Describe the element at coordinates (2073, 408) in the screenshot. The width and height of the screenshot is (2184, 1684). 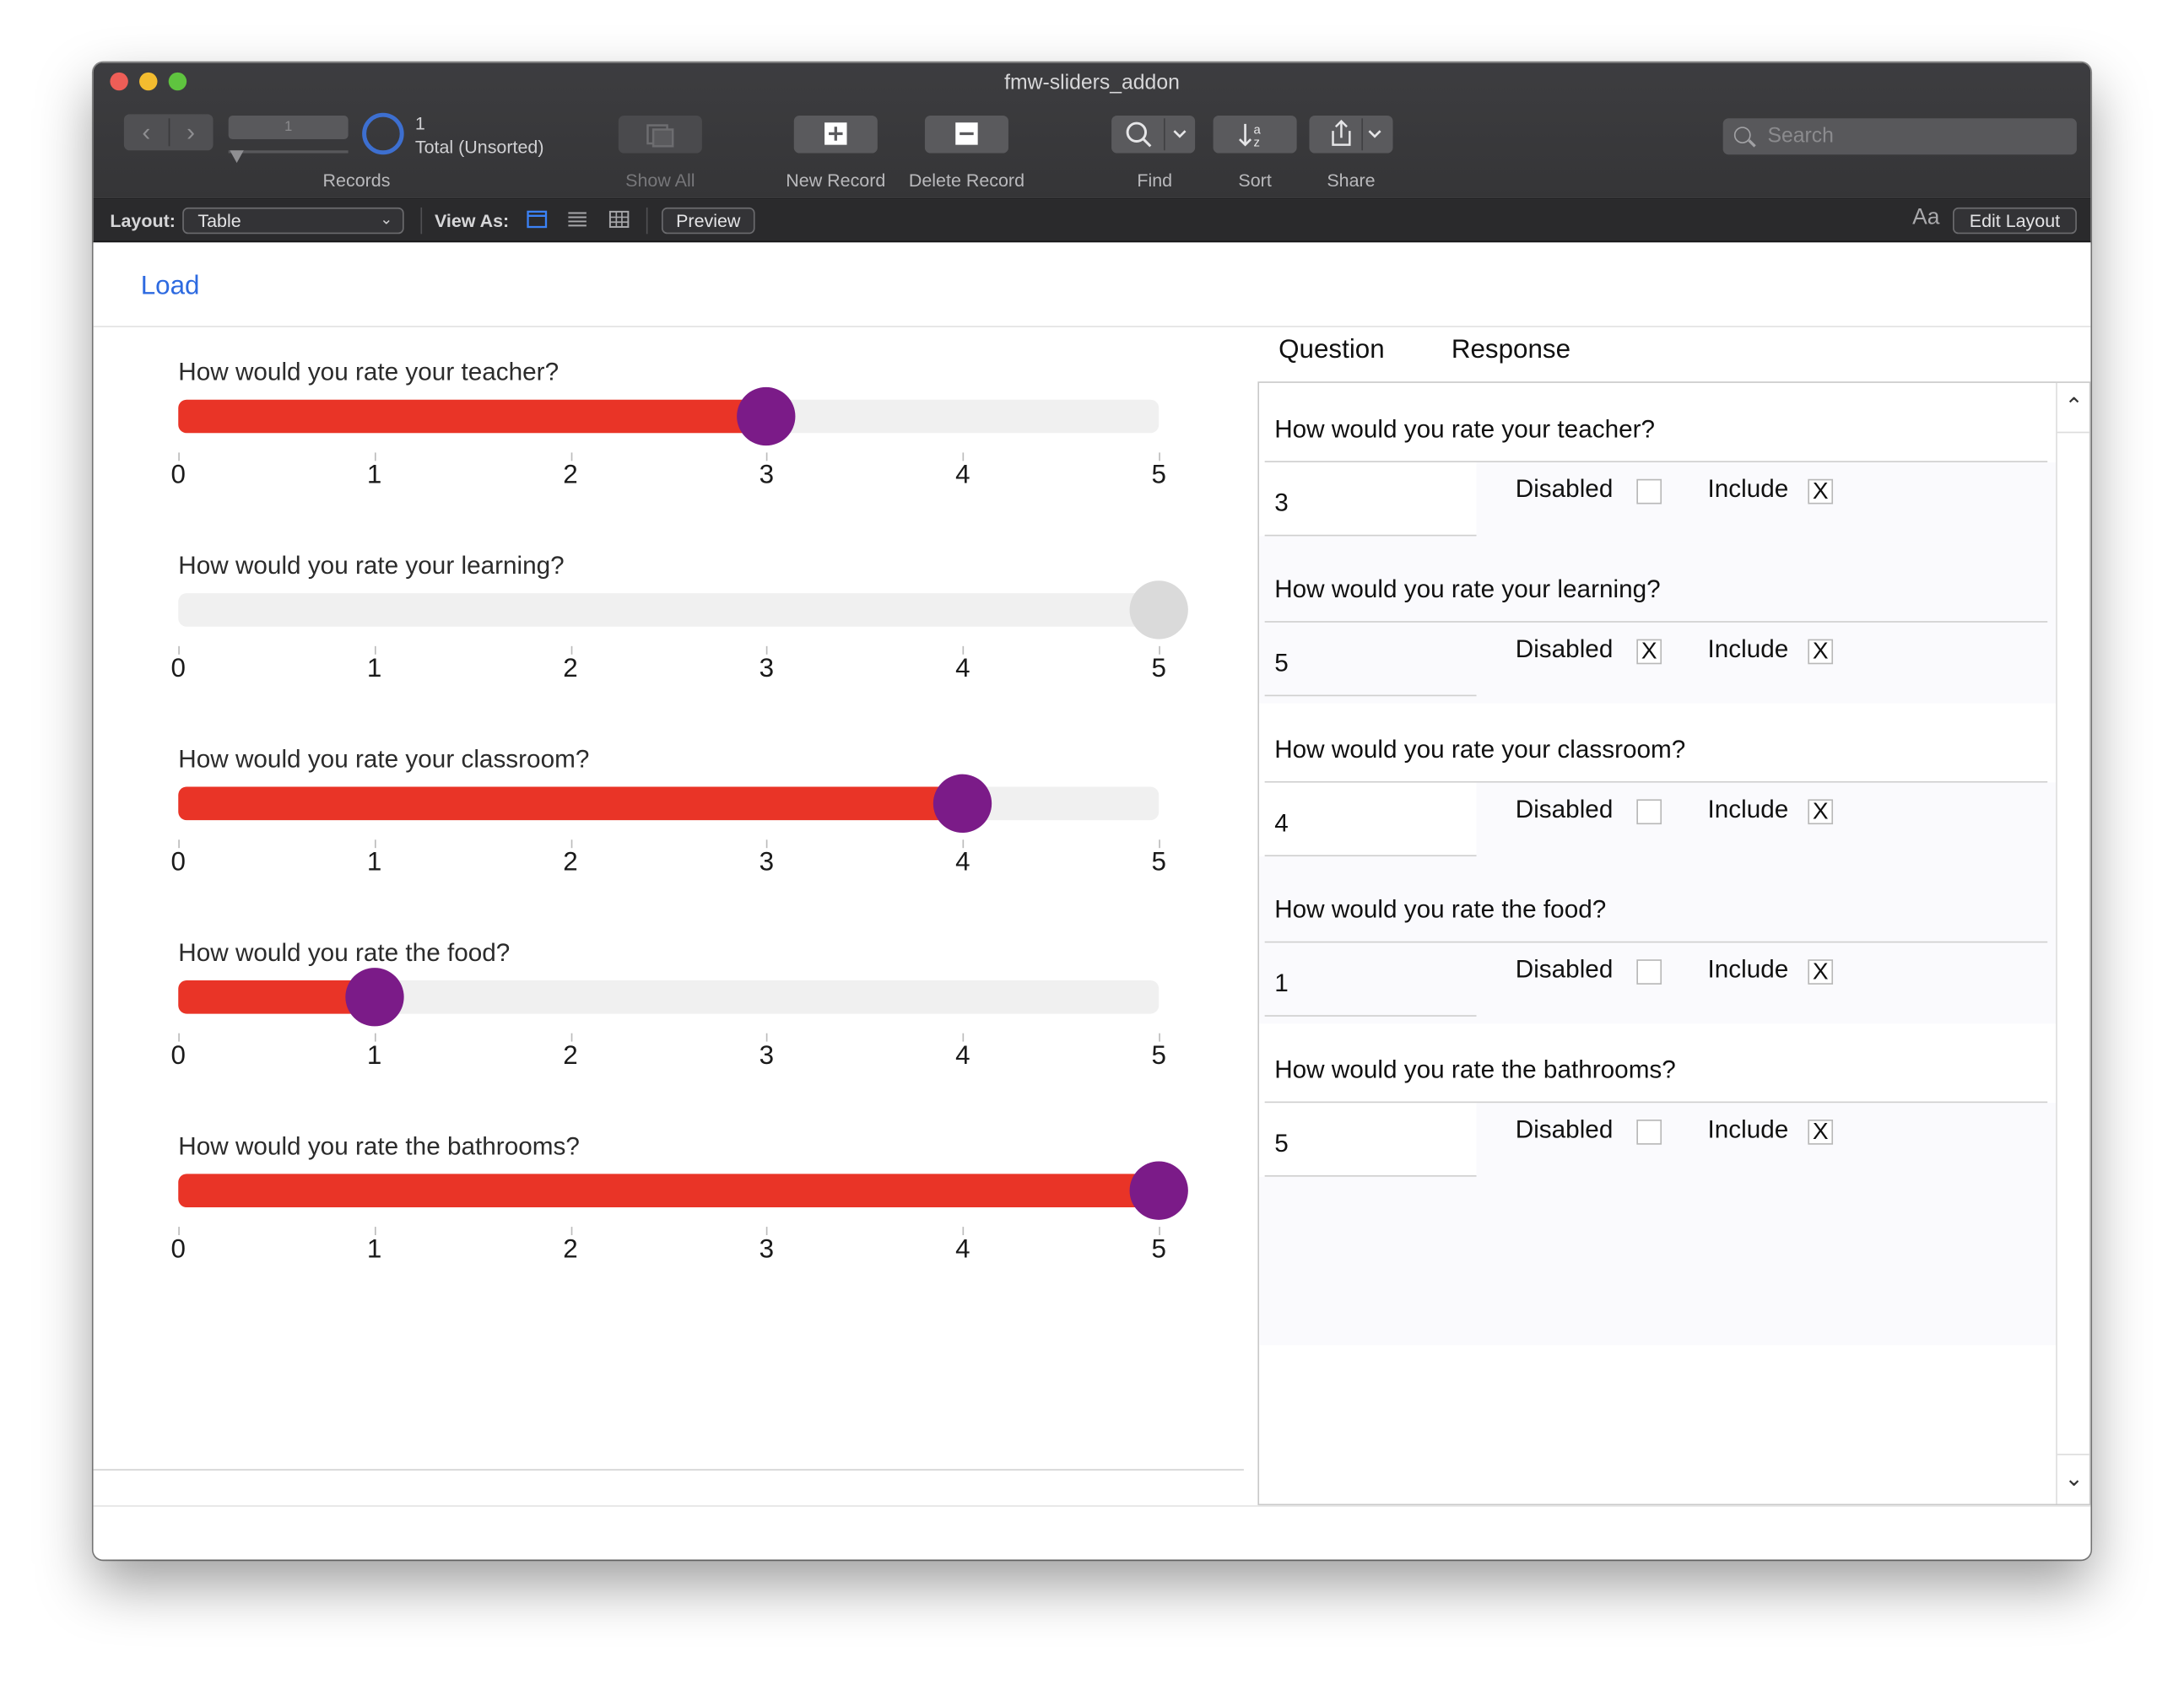
I see `scroll-up-button: ⌃` at that location.